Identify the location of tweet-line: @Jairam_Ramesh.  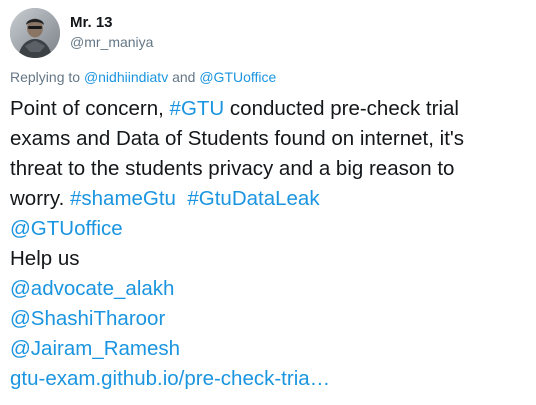
(270, 349).